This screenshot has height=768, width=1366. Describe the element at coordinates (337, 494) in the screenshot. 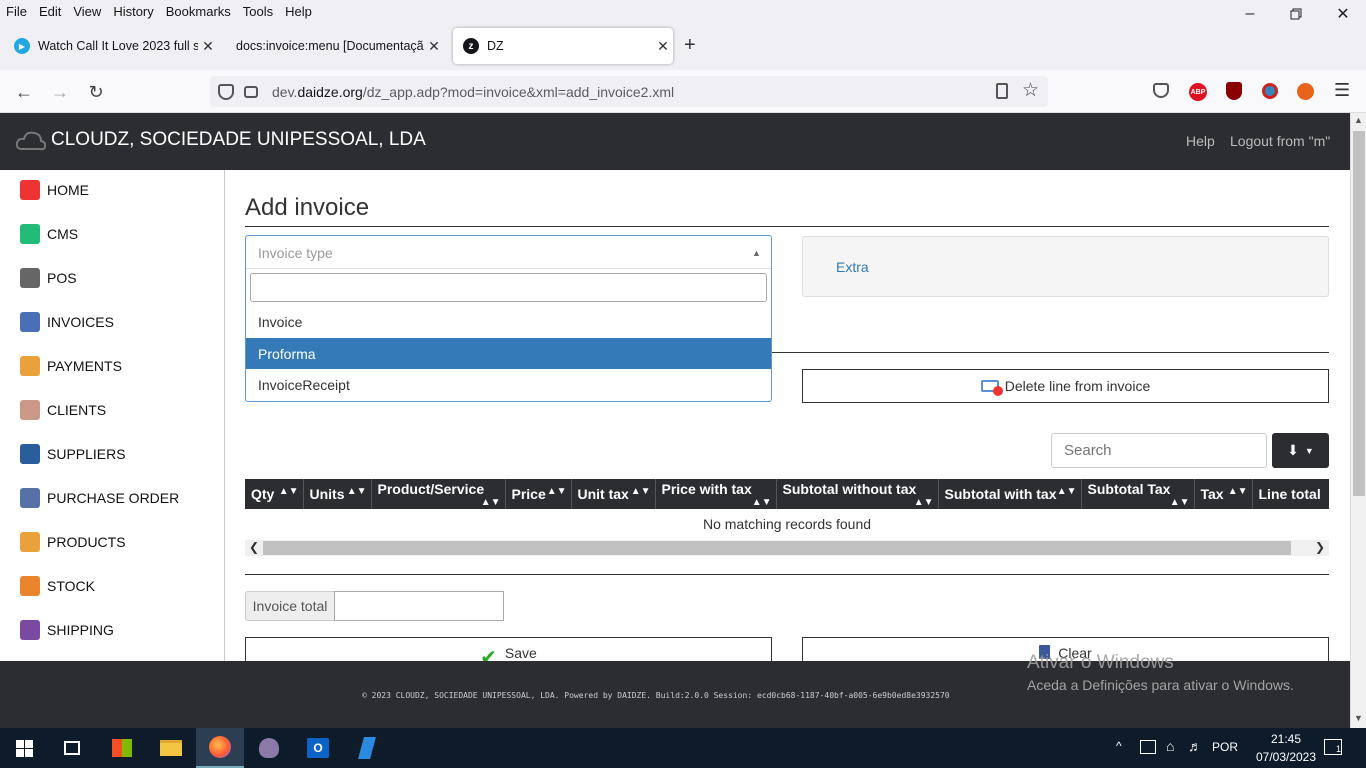

I see `column-header: Units ▲▼` at that location.